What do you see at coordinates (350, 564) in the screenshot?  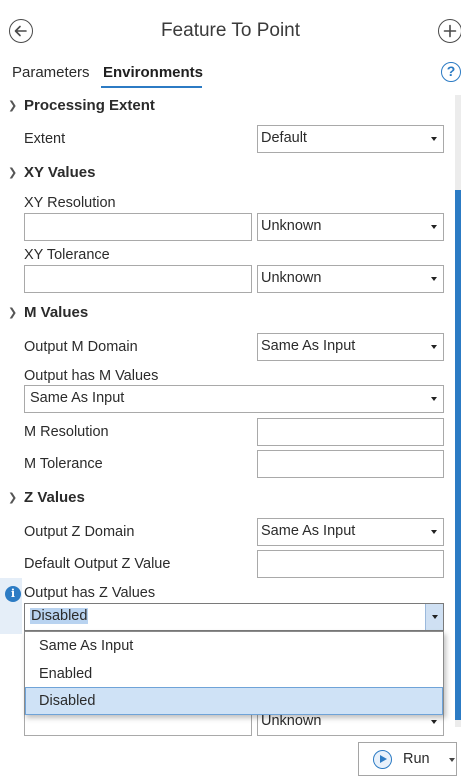 I see `default-output-z-input` at bounding box center [350, 564].